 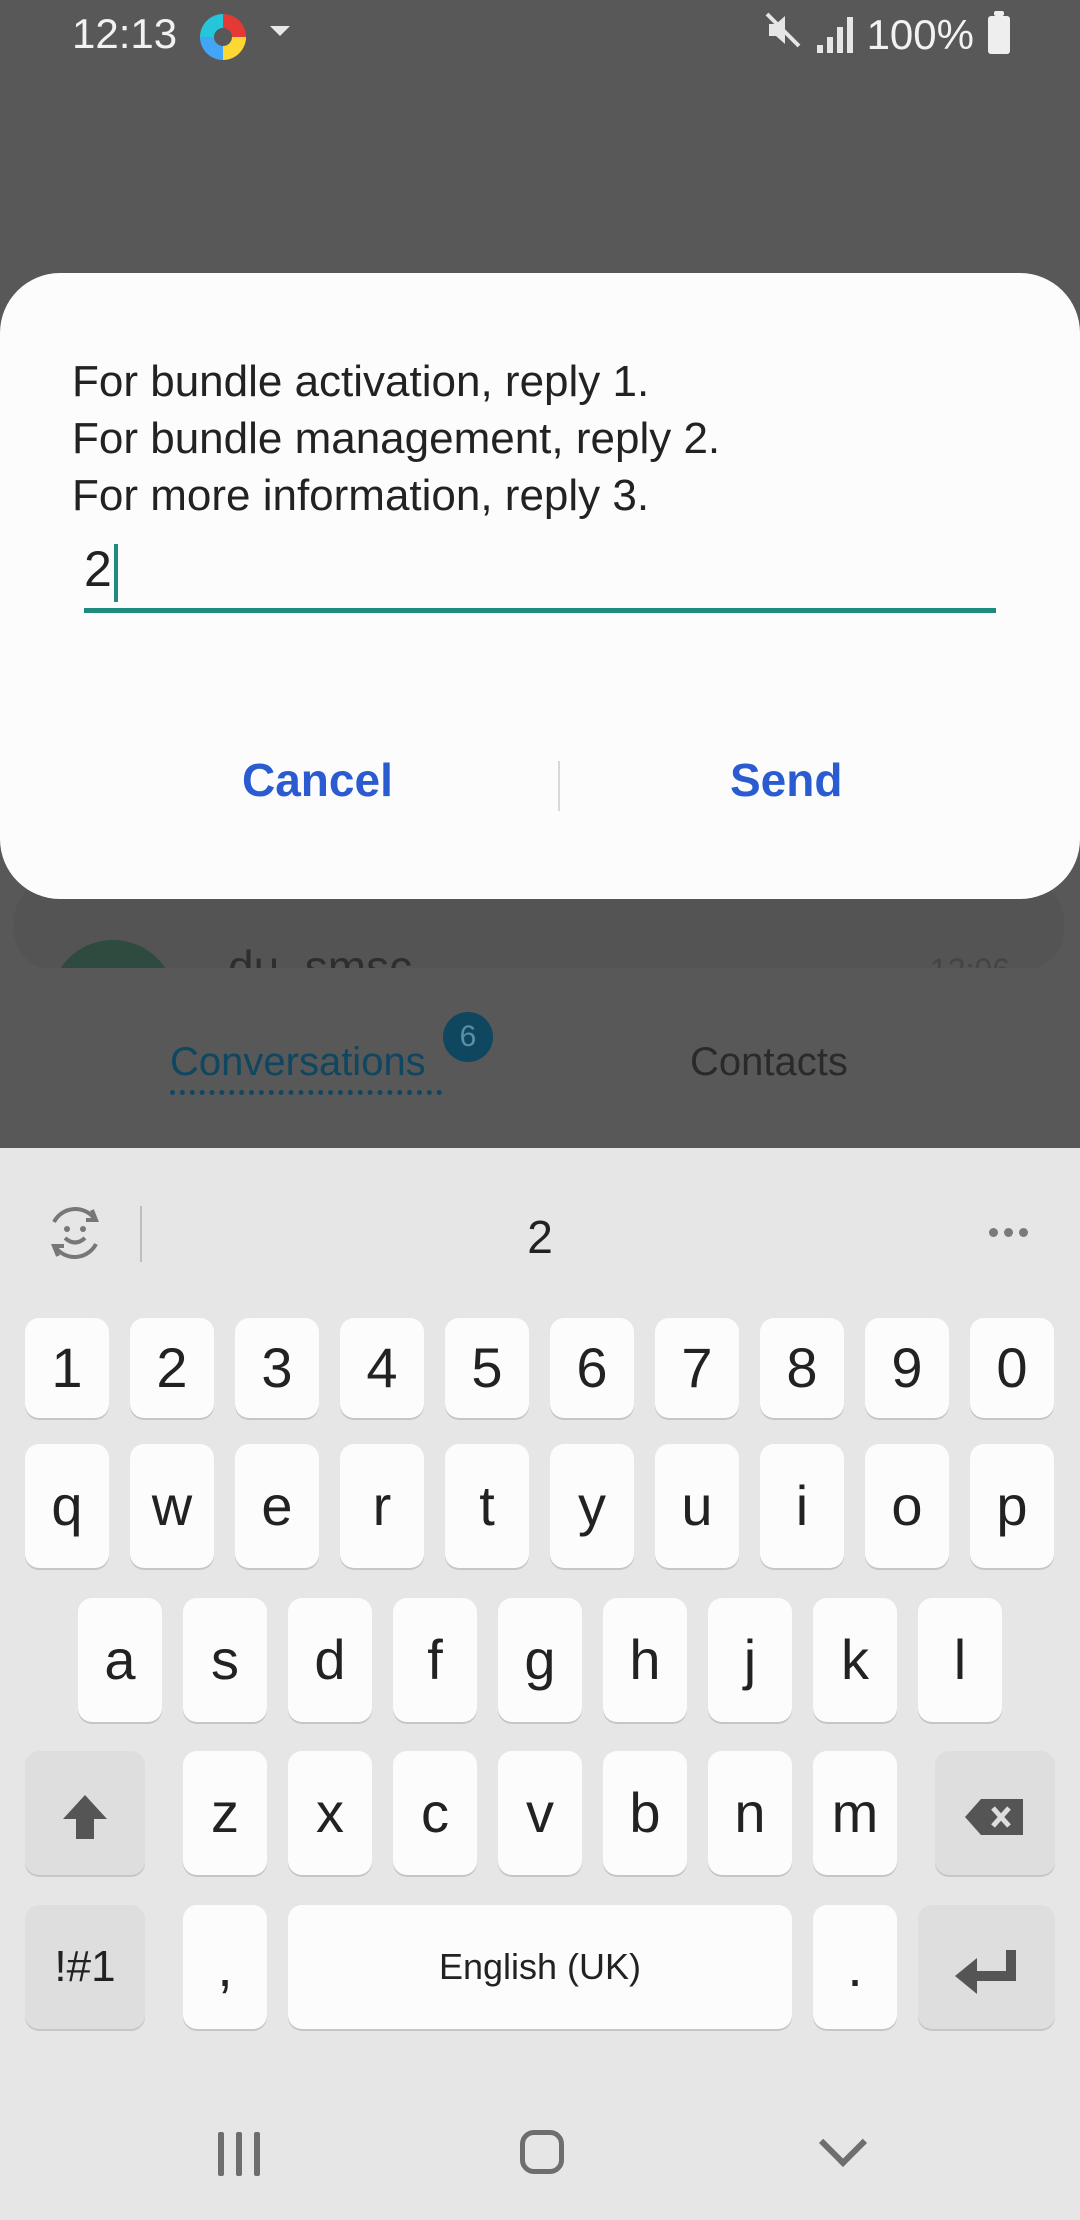 I want to click on backspace-icon, so click(x=994, y=1817).